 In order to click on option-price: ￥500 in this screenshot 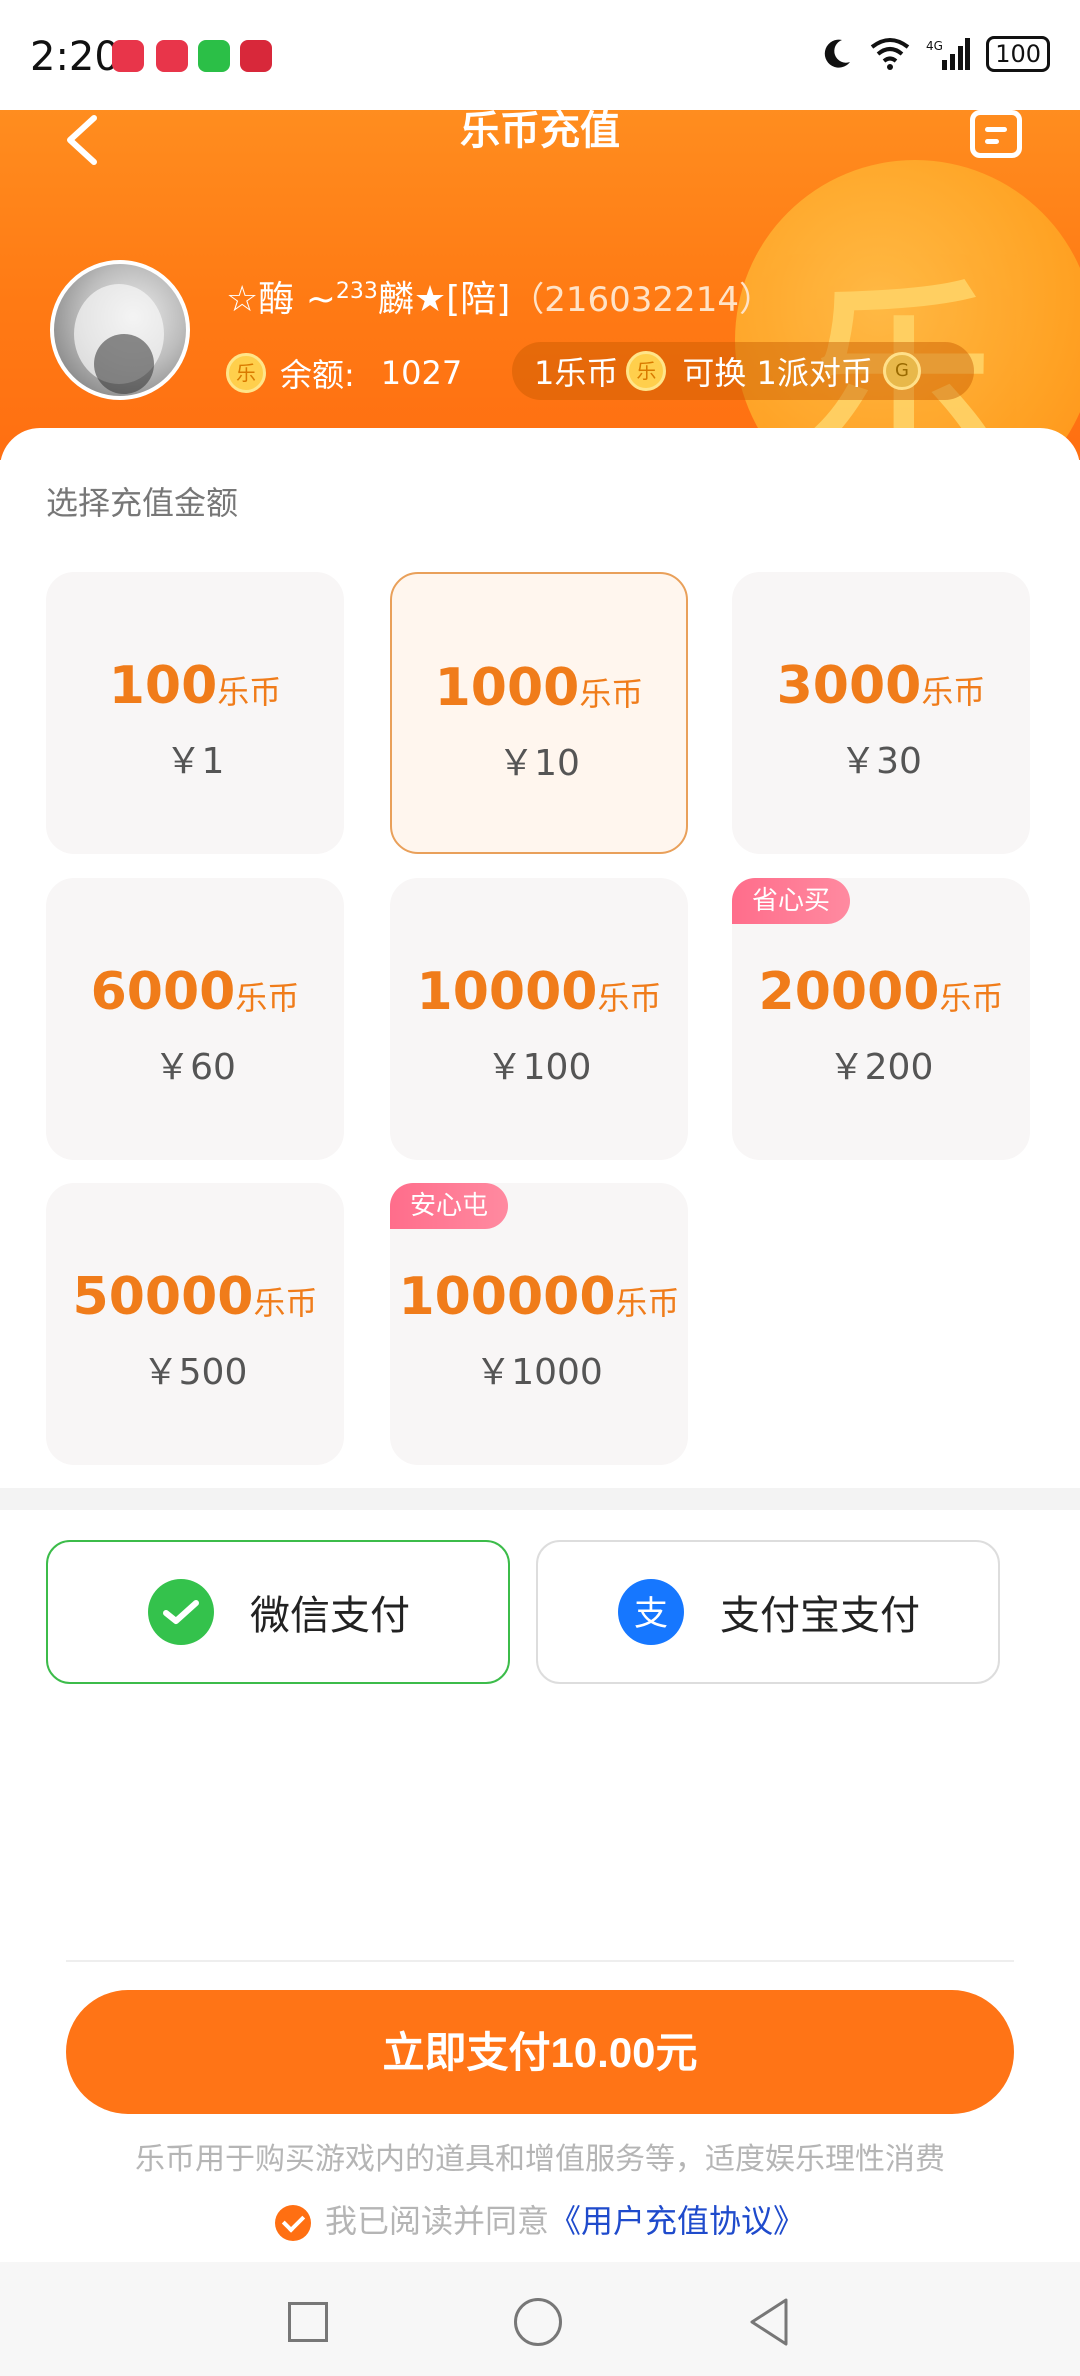, I will do `click(195, 1372)`.